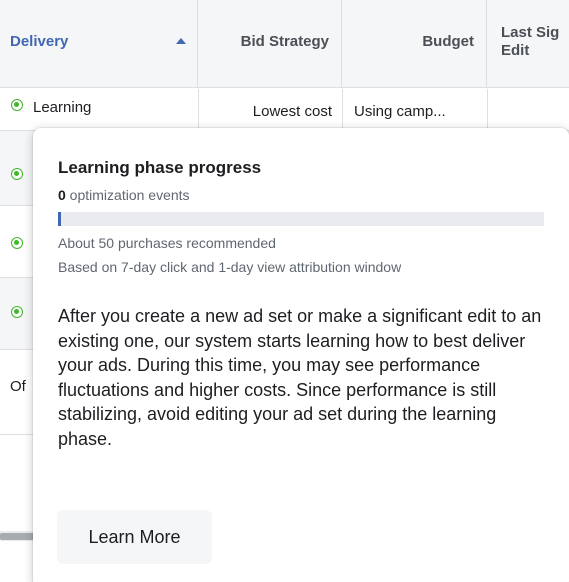 The height and width of the screenshot is (582, 569). What do you see at coordinates (99, 44) in the screenshot?
I see `column-header-delivery: Delivery` at bounding box center [99, 44].